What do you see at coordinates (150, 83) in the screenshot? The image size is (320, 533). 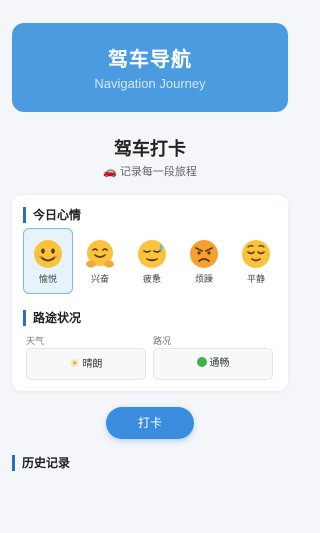 I see `app-subtitle: Navigation Journey` at bounding box center [150, 83].